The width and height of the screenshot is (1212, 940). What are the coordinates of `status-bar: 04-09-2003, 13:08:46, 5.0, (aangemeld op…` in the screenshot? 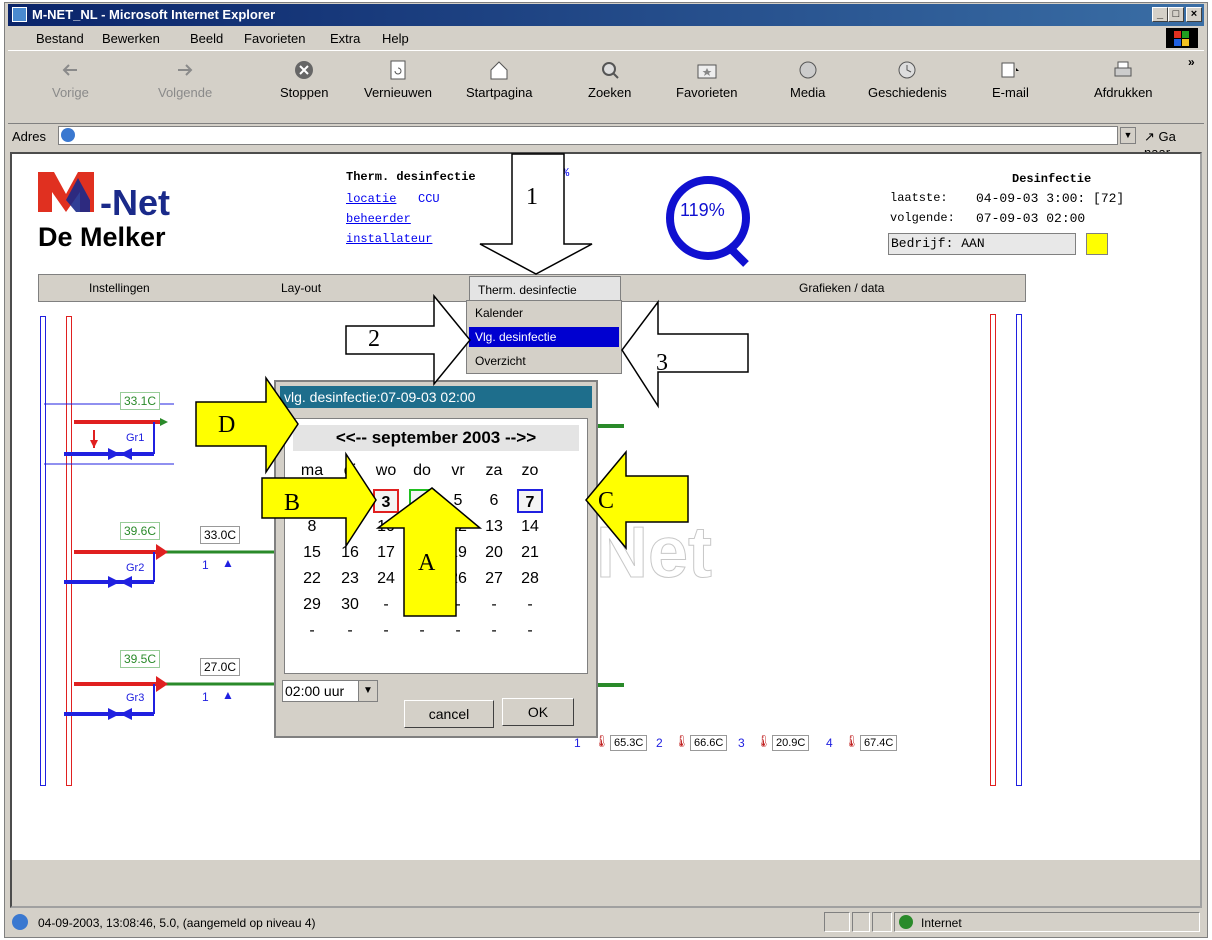 It's located at (606, 922).